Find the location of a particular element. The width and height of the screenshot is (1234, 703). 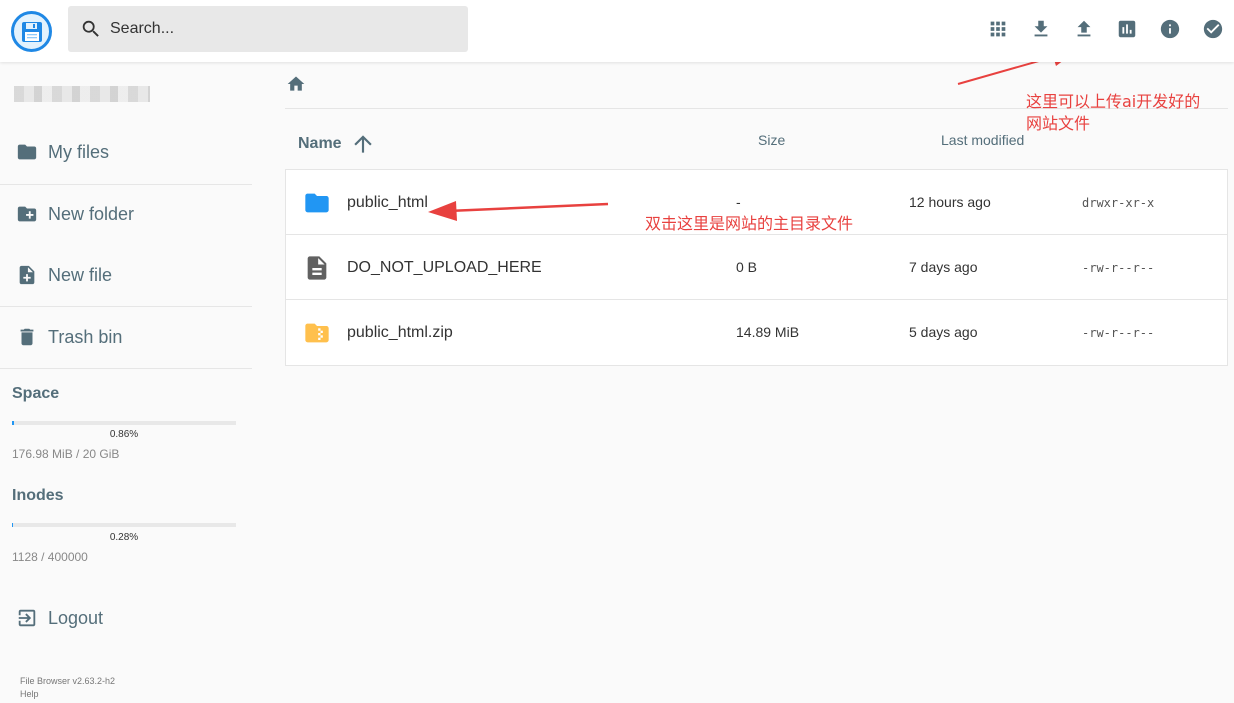

space-progress-fill is located at coordinates (13, 423).